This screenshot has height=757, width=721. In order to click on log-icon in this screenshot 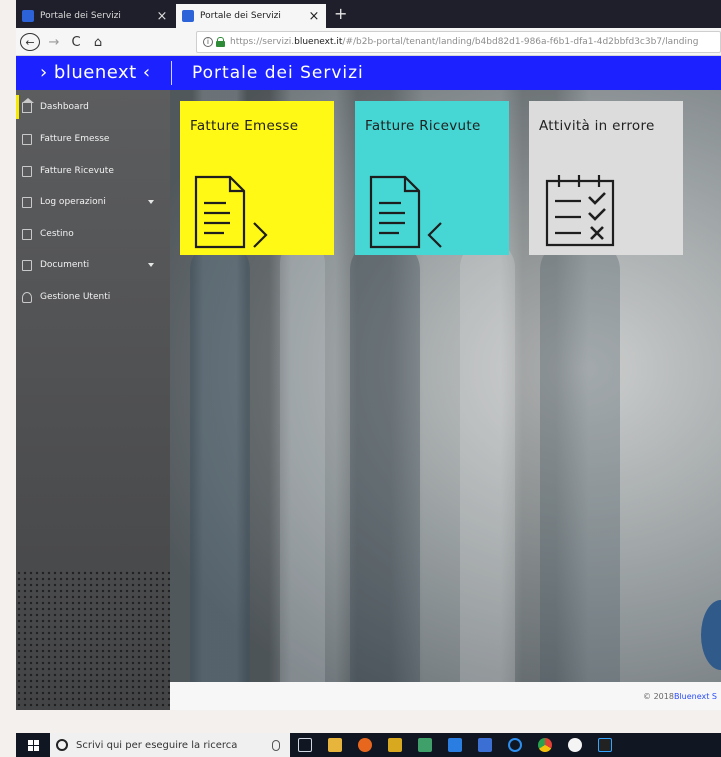, I will do `click(27, 202)`.